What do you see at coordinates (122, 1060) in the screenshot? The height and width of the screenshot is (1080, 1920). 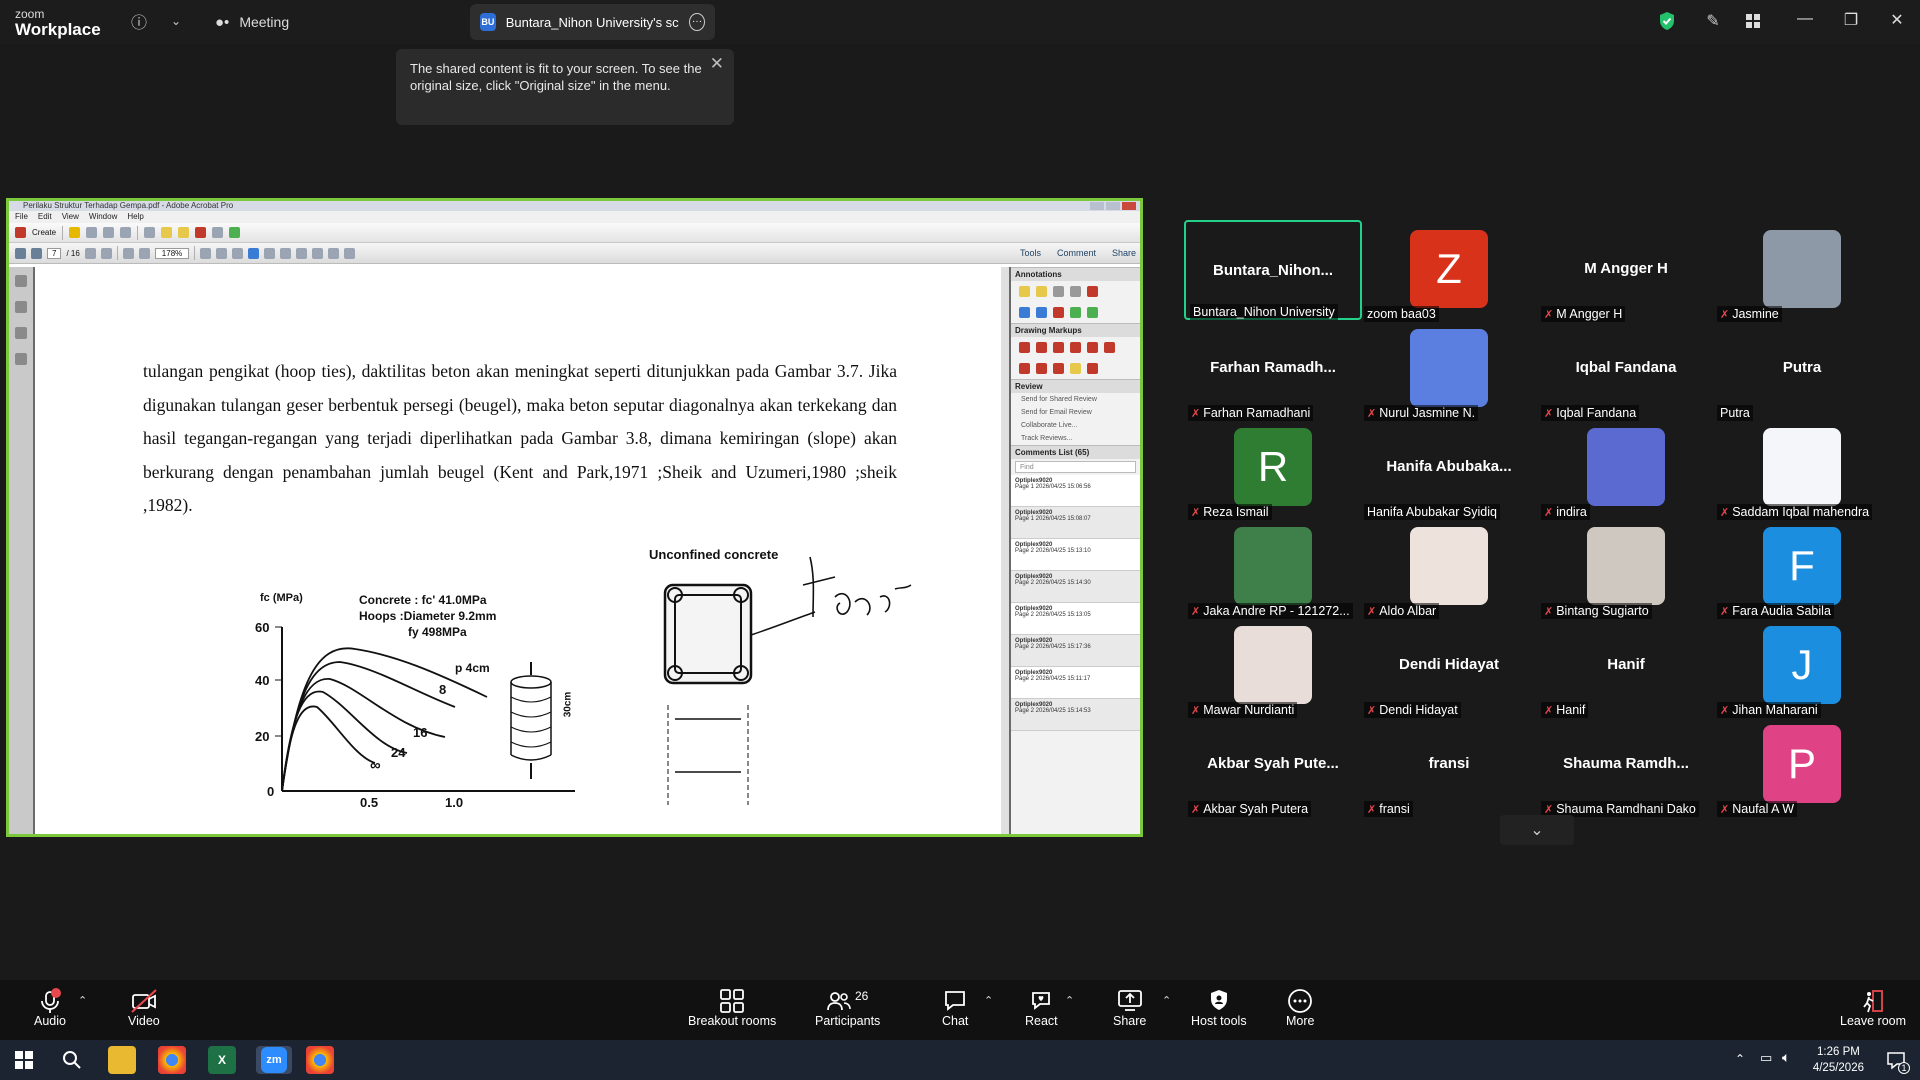 I see `file-explorer-icon` at bounding box center [122, 1060].